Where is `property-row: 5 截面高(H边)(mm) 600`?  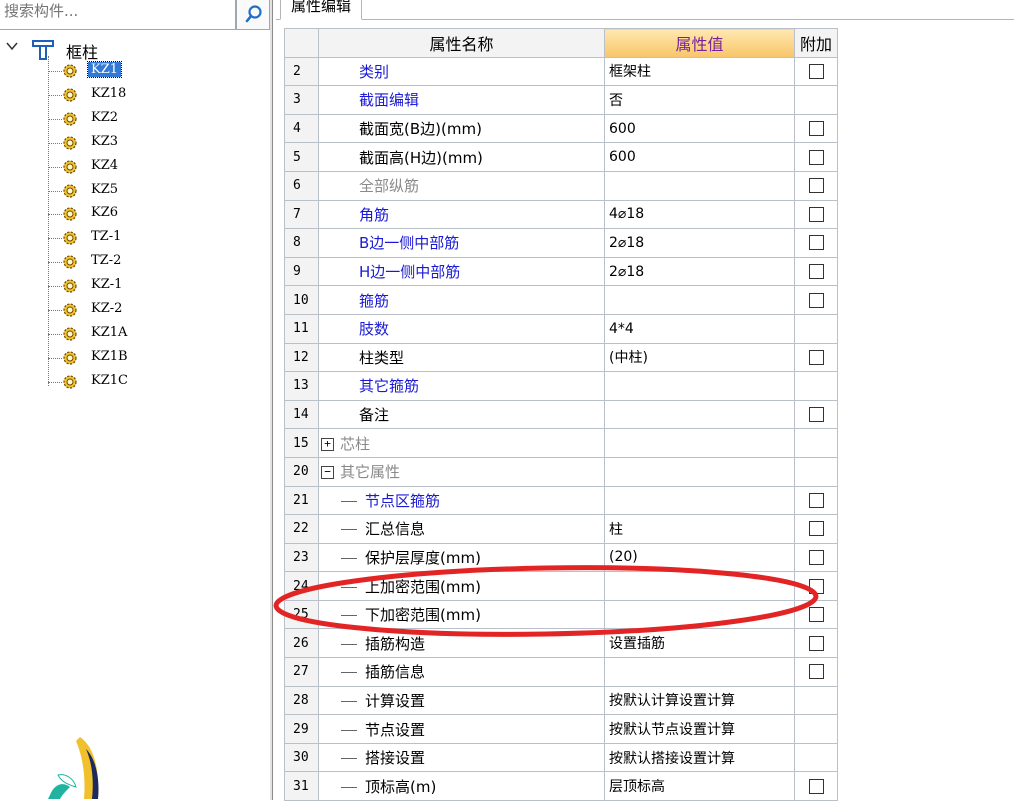
property-row: 5 截面高(H边)(mm) 600 is located at coordinates (561, 157).